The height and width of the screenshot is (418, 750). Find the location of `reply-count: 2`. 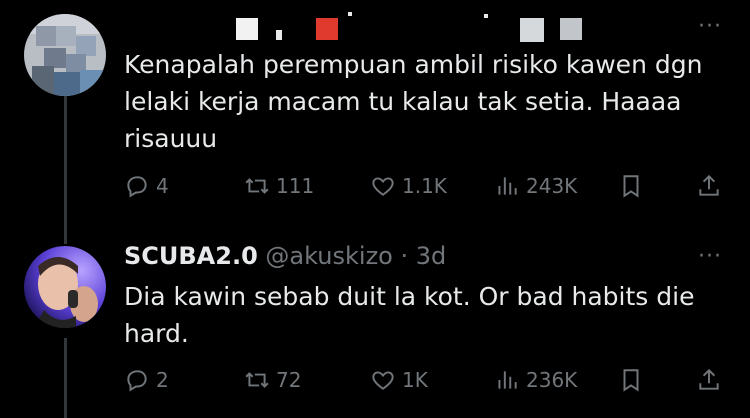

reply-count: 2 is located at coordinates (162, 380).